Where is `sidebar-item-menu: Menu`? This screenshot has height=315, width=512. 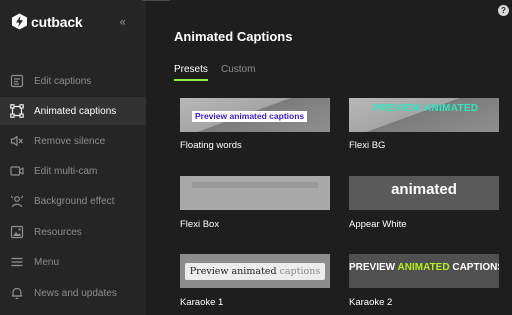
sidebar-item-menu: Menu is located at coordinates (73, 262).